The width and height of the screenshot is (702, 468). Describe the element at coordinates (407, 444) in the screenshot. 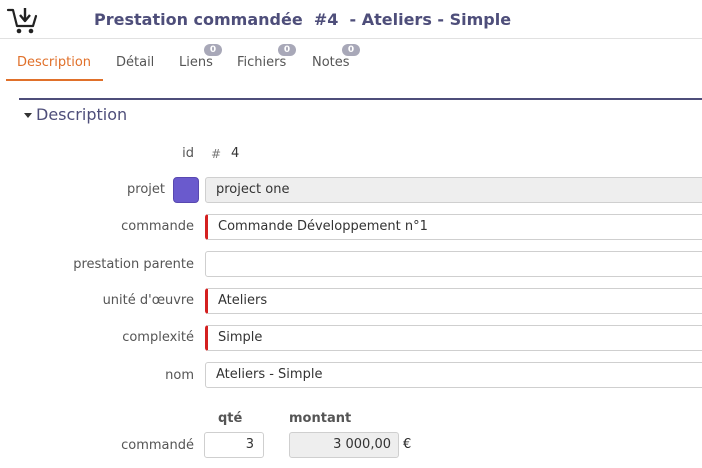

I see `currency-symbol: €` at that location.